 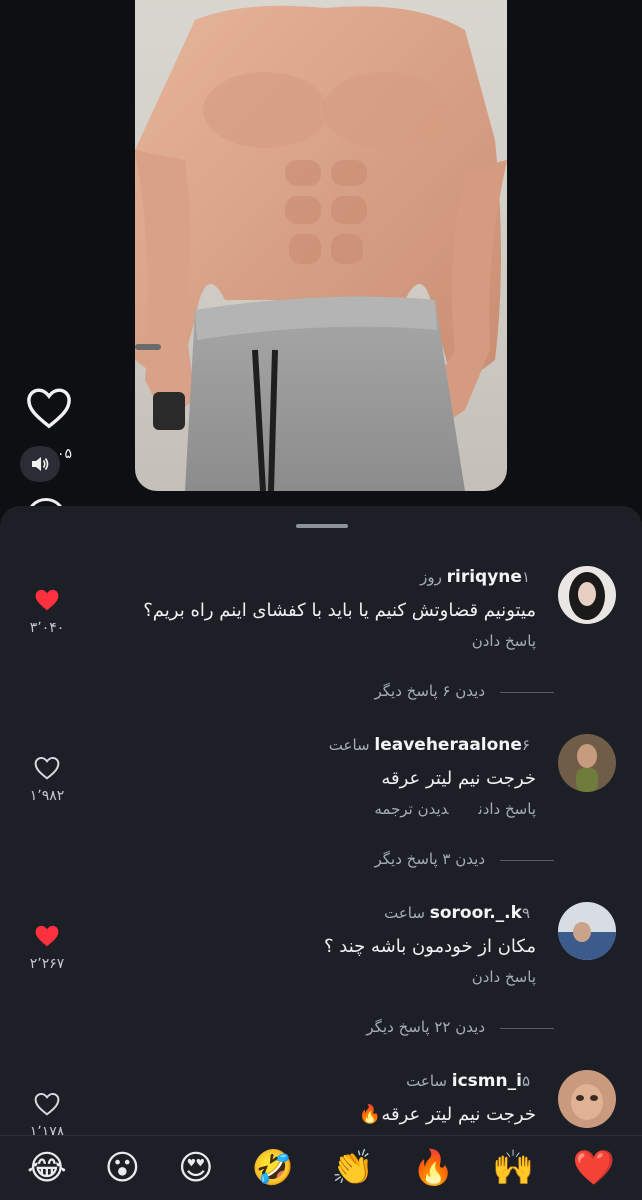 I want to click on emoji-heart-eyes: 😍, so click(x=195, y=1168).